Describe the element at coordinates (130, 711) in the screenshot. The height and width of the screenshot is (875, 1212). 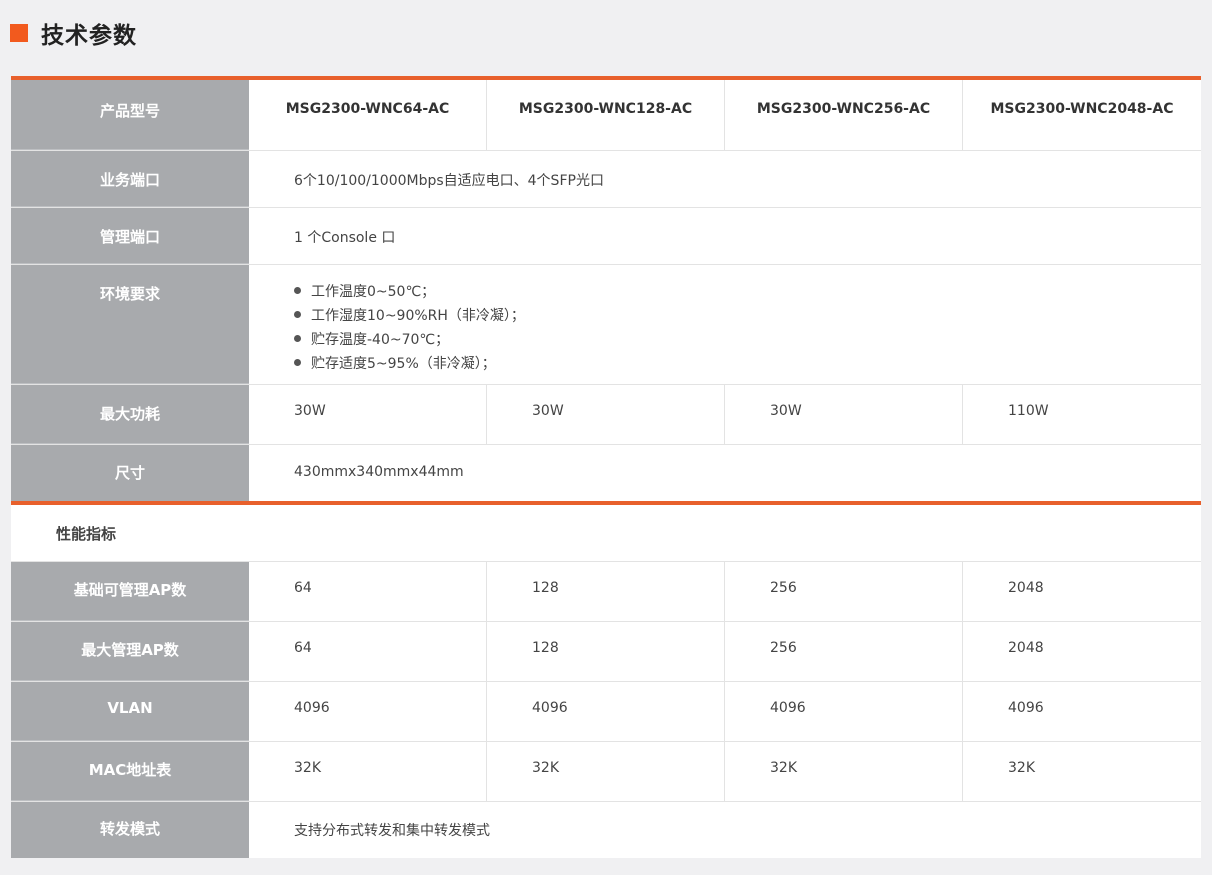
I see `row-label-vlan: VLAN` at that location.